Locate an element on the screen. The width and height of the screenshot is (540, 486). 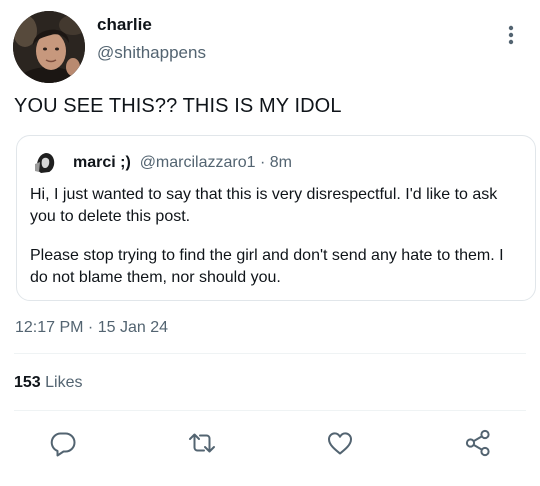
heart-icon is located at coordinates (340, 443).